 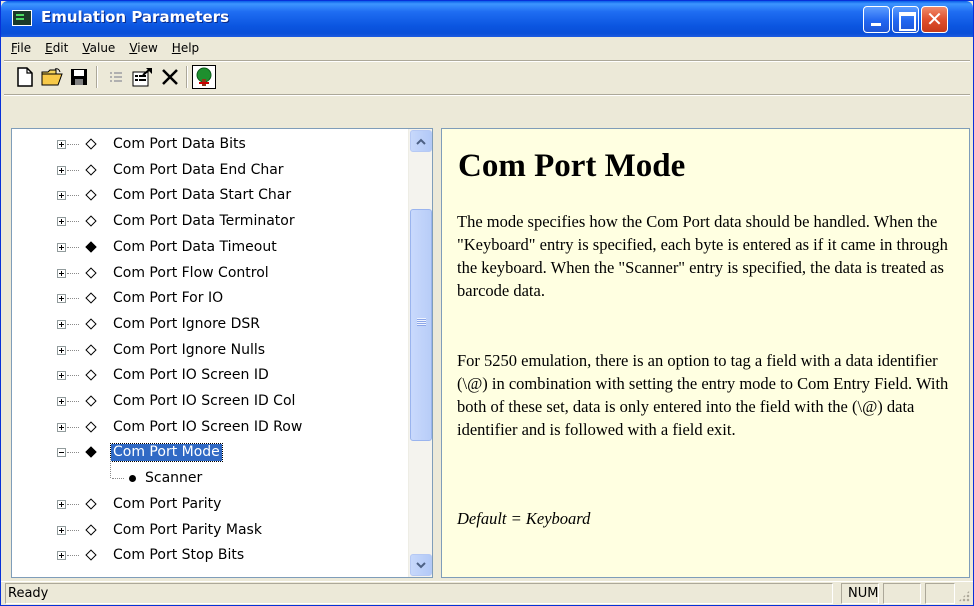 I want to click on tree-item-label: Com Port Ignore Nulls, so click(x=189, y=350).